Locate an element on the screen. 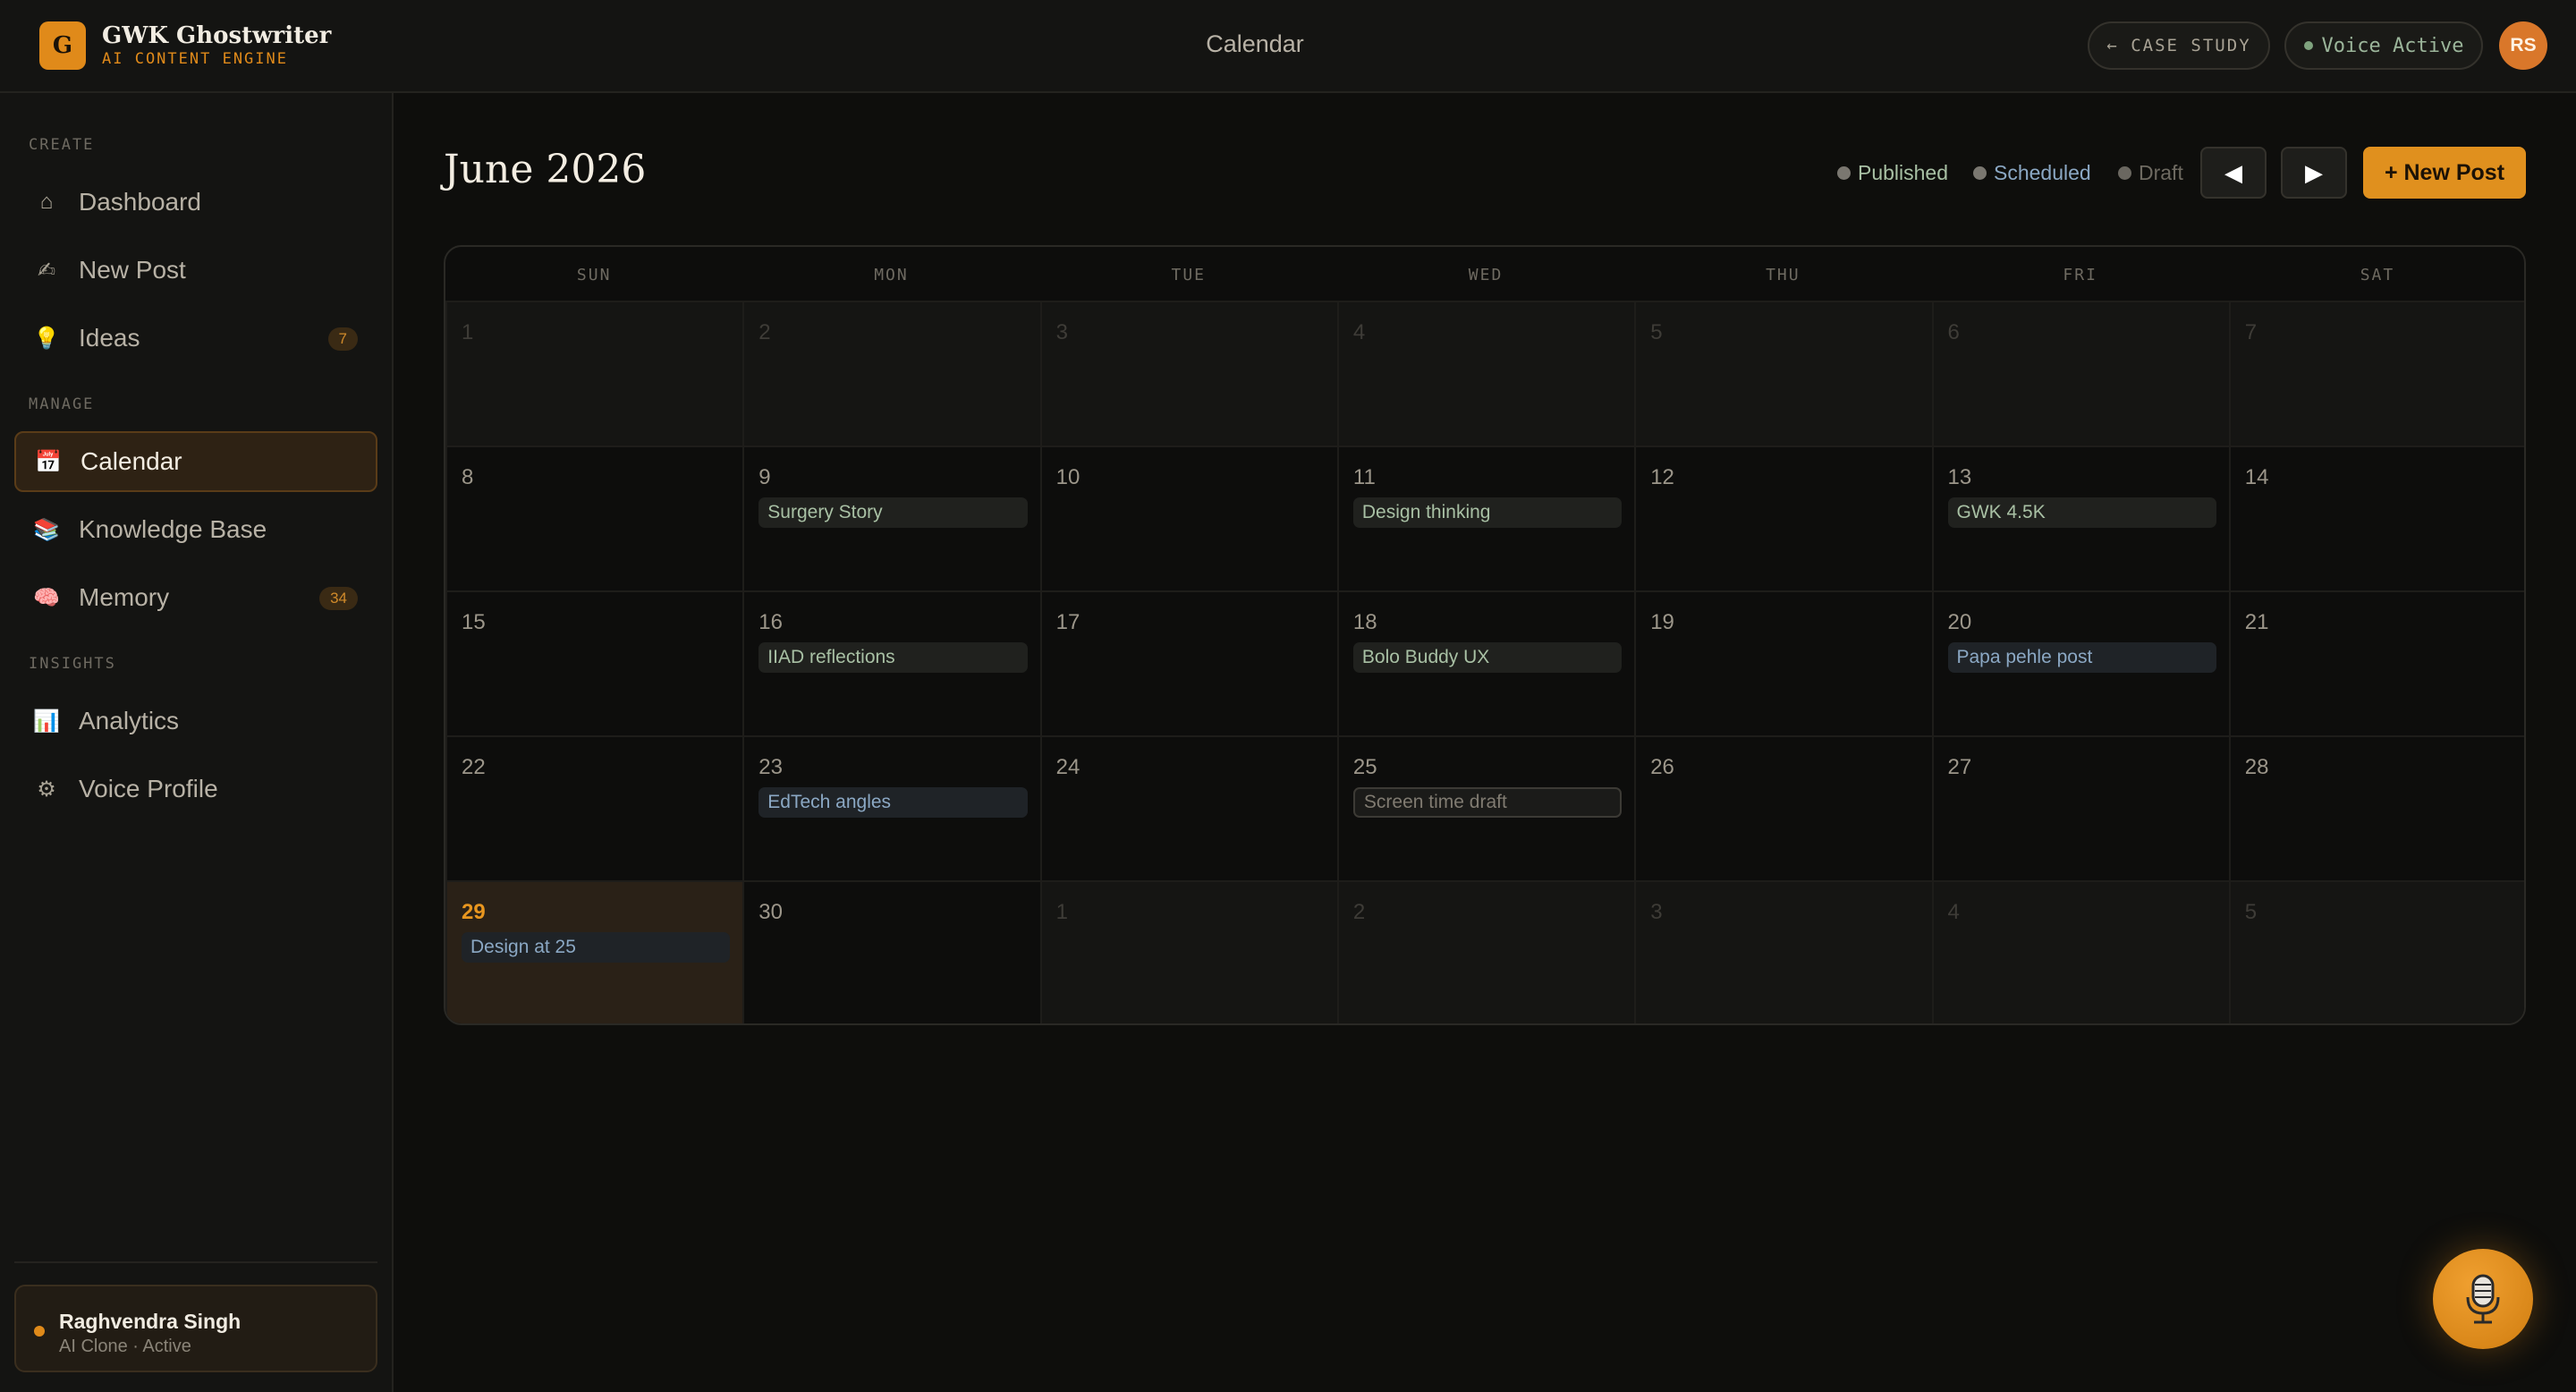  day-number: 28 is located at coordinates (2256, 767).